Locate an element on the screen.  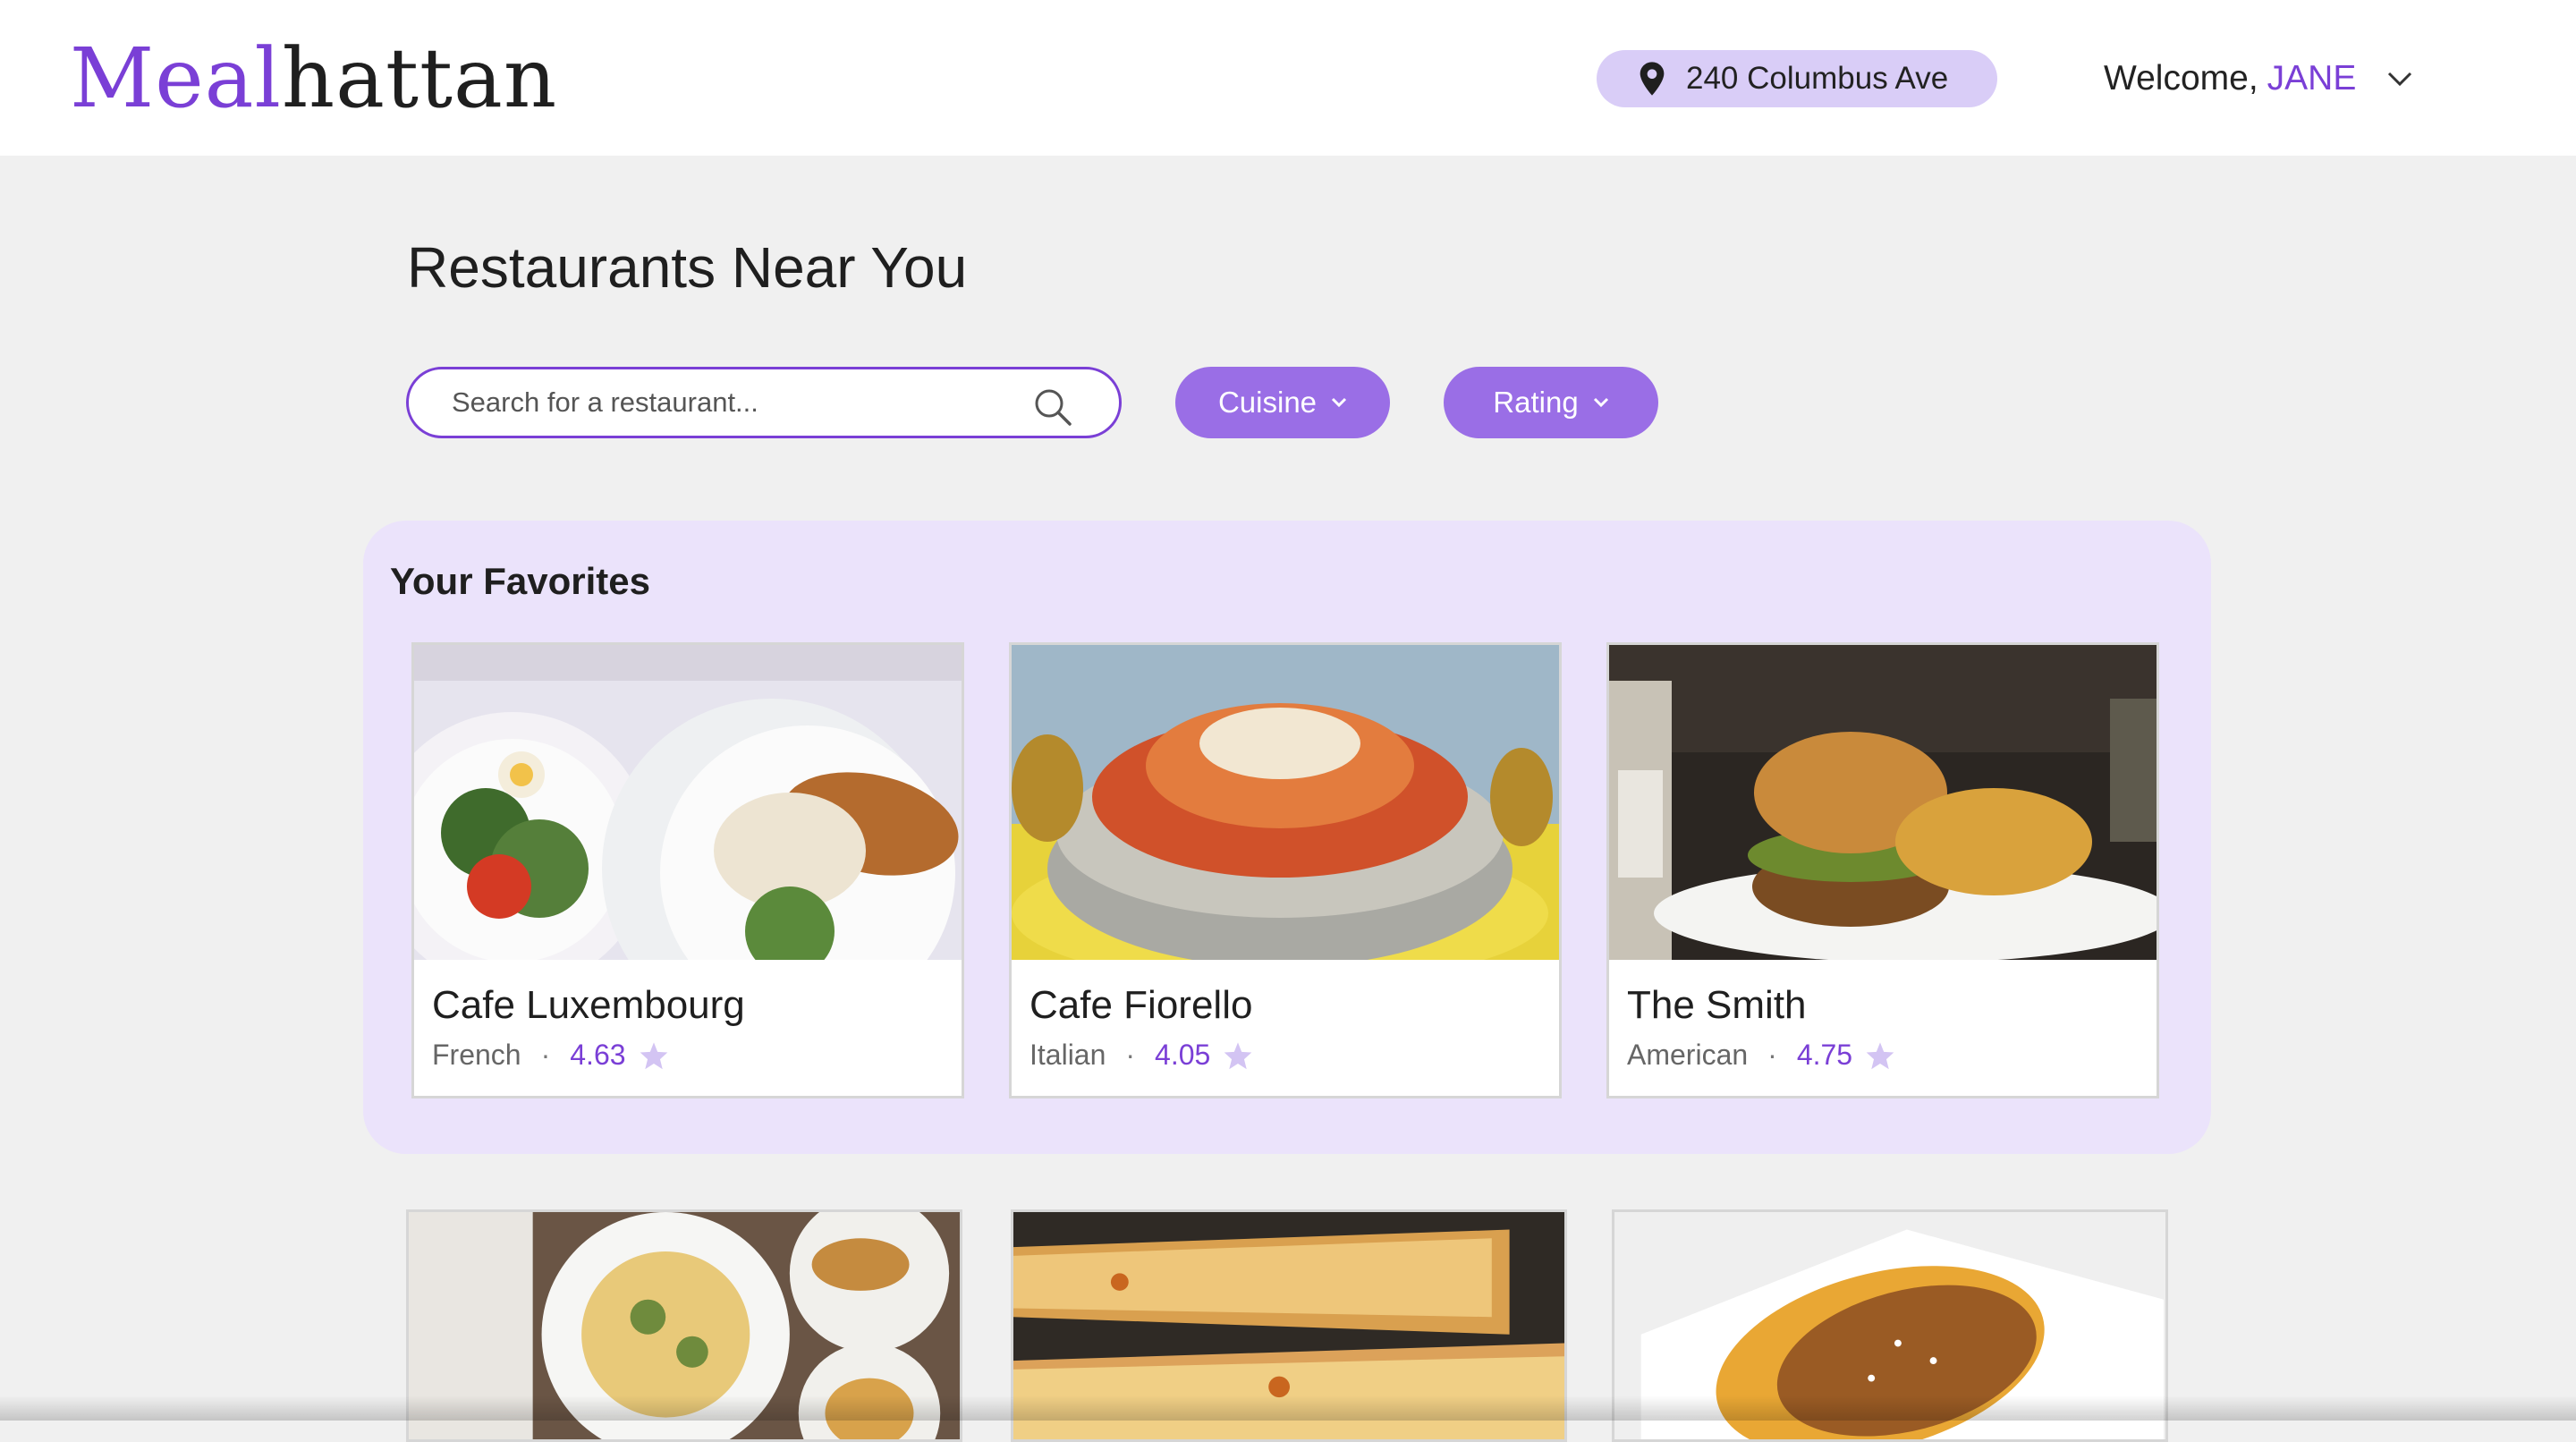
restaurant-name: Cafe Luxembourg is located at coordinates (588, 1005).